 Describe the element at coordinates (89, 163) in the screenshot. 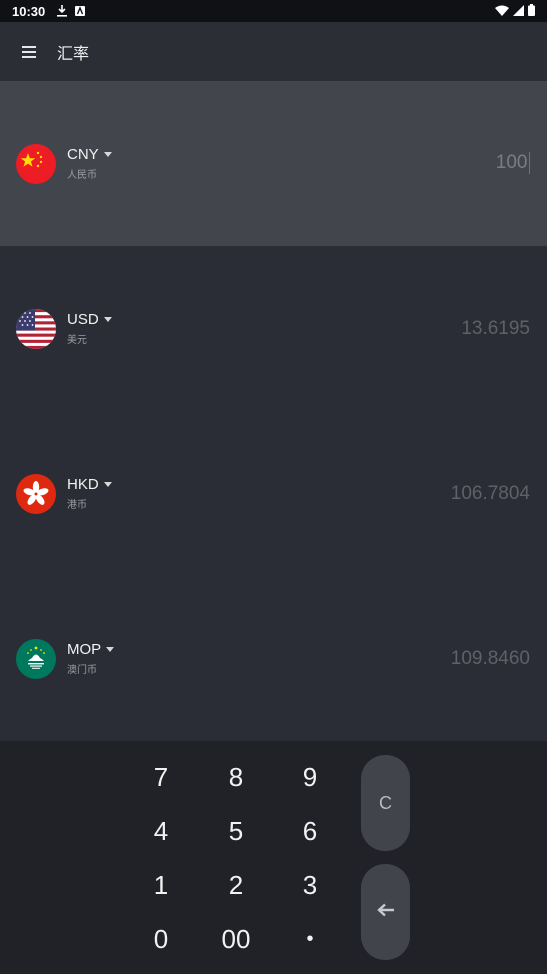

I see `currency-info: CNY 人民币` at that location.